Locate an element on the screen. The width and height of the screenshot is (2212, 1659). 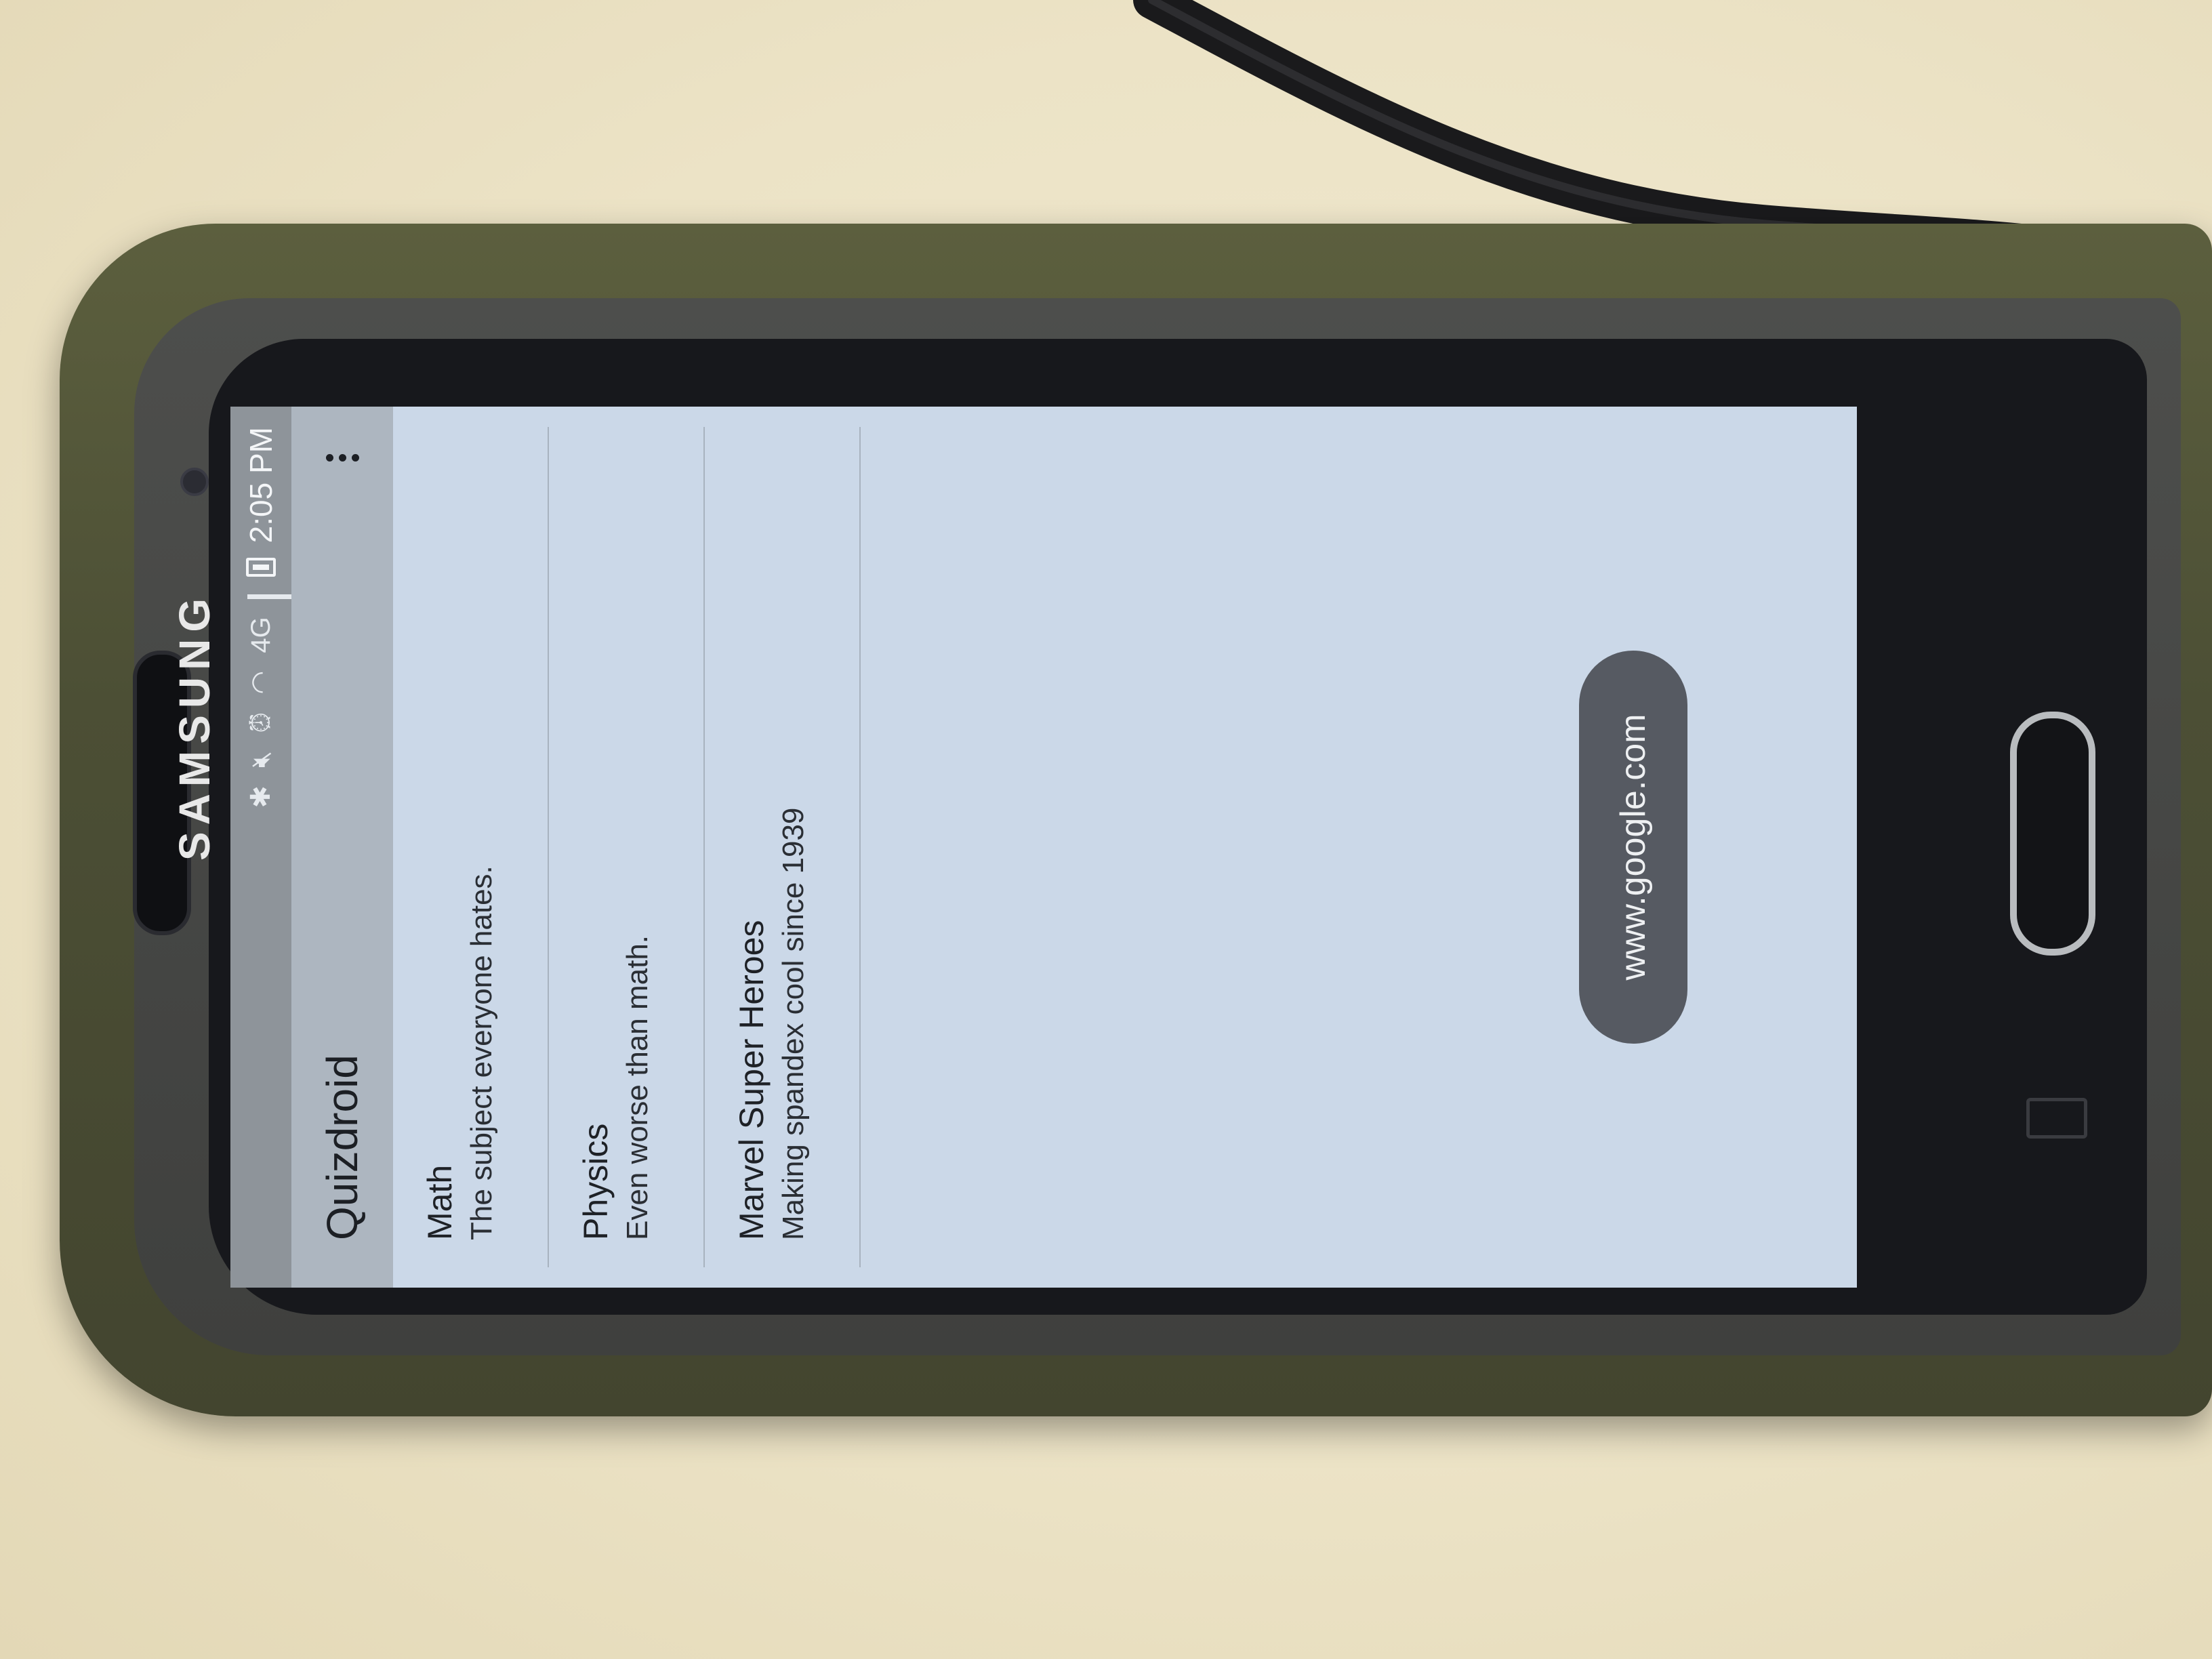
wifi-icon: ◠ is located at coordinates (261, 682).